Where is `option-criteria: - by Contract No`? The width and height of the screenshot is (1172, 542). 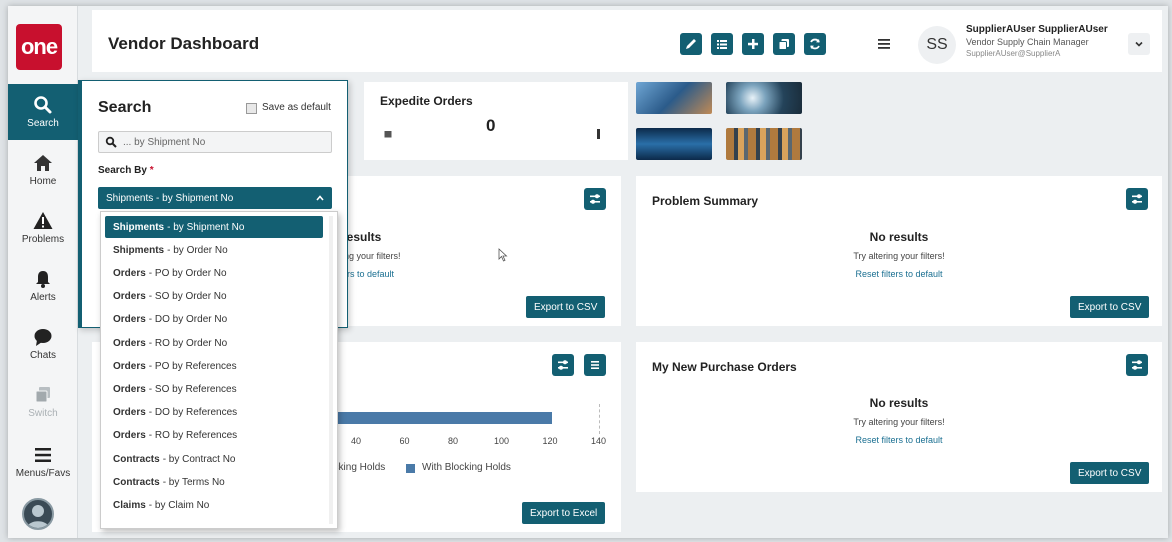 option-criteria: - by Contract No is located at coordinates (199, 459).